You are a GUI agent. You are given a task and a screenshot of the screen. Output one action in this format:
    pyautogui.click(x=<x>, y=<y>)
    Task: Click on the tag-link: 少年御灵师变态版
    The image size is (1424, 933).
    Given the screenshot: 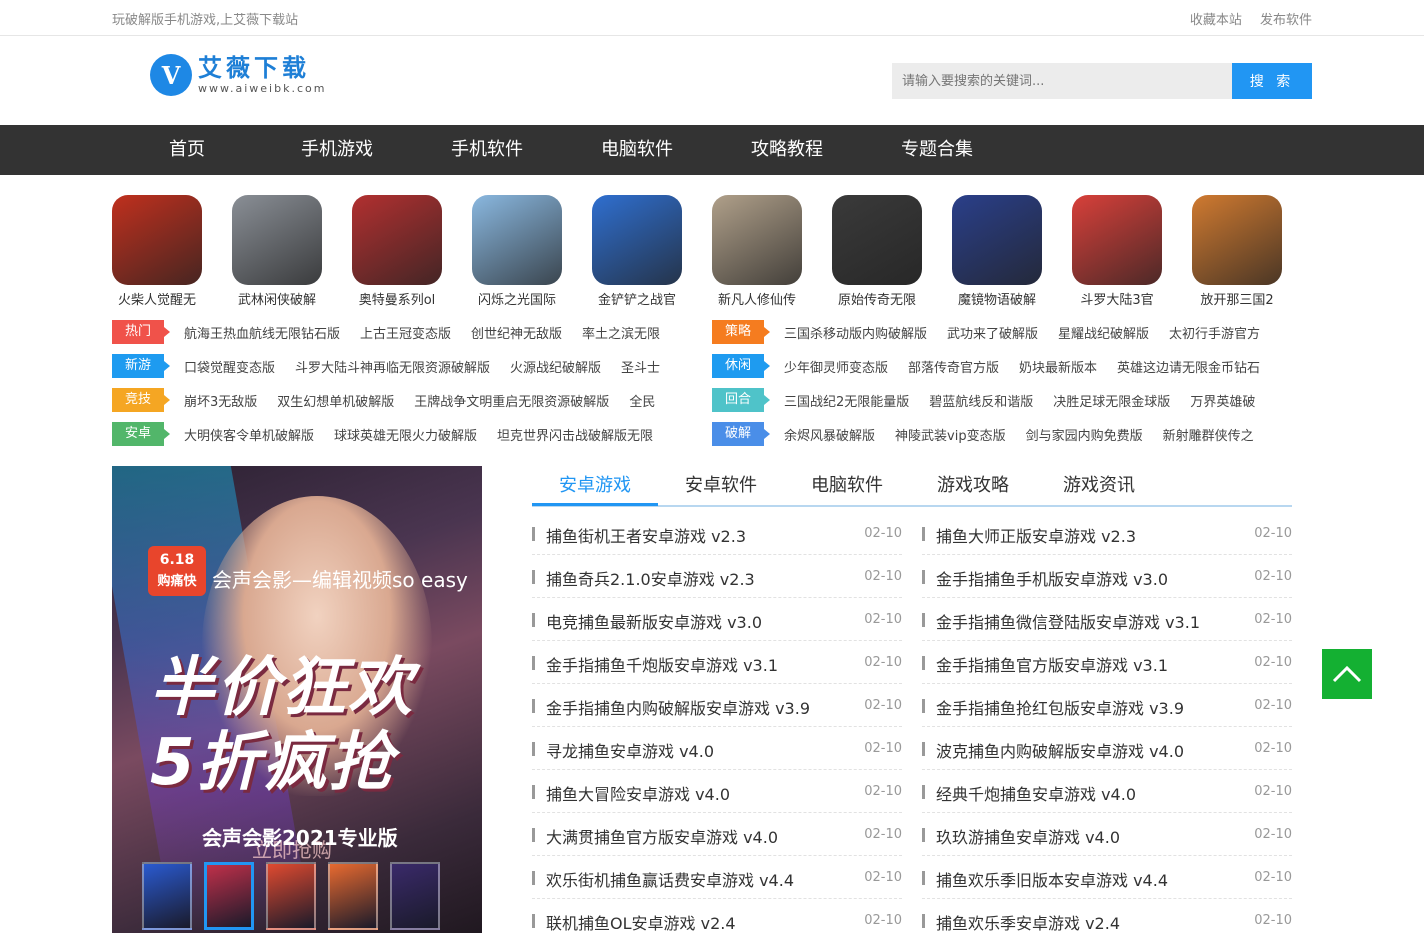 What is the action you would take?
    pyautogui.click(x=836, y=366)
    